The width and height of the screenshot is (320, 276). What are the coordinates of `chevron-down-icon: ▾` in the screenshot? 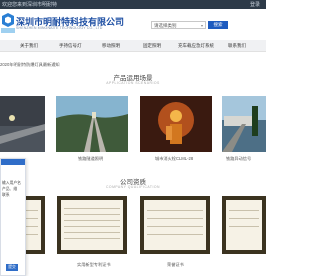 It's located at (201, 25).